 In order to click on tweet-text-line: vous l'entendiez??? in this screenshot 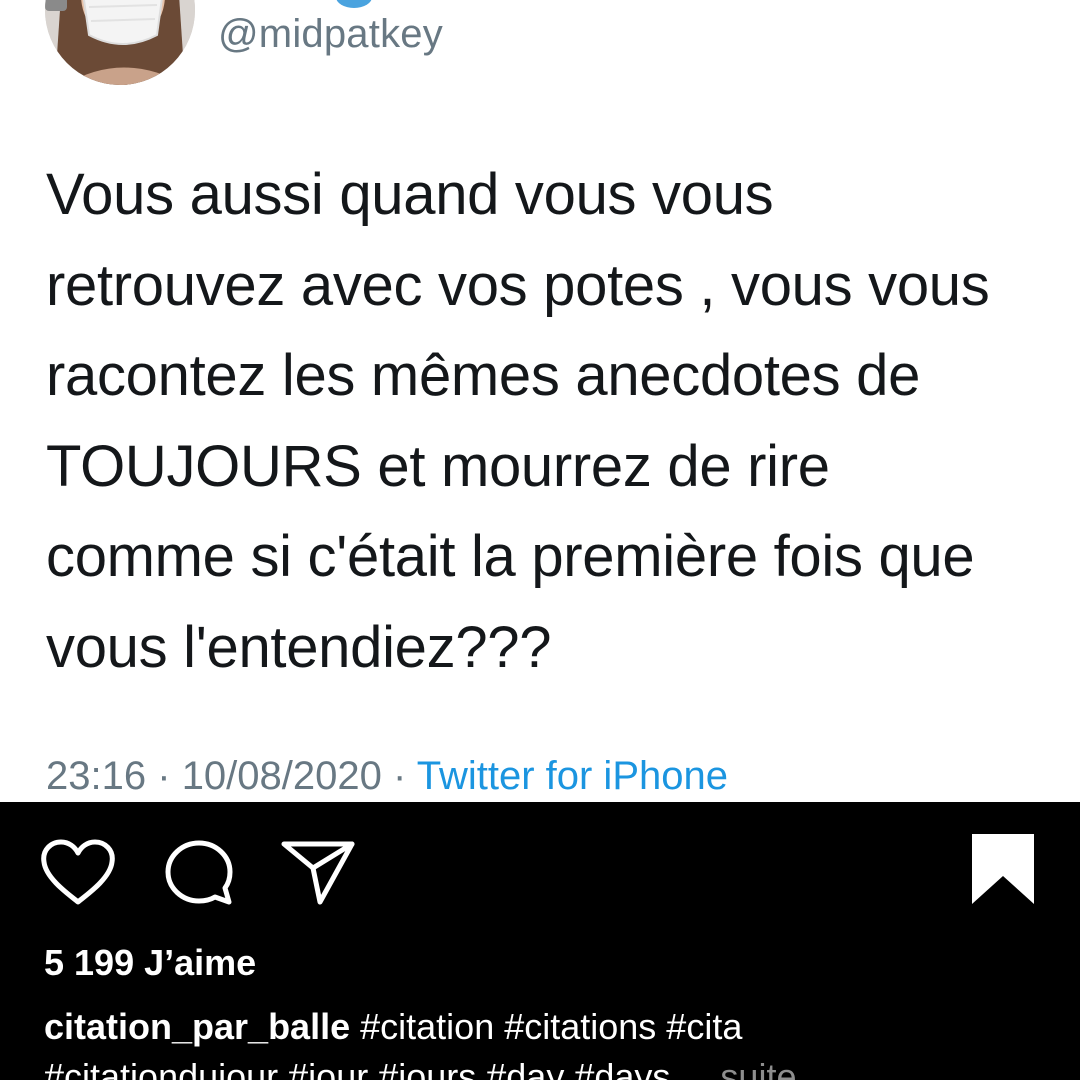, I will do `click(299, 647)`.